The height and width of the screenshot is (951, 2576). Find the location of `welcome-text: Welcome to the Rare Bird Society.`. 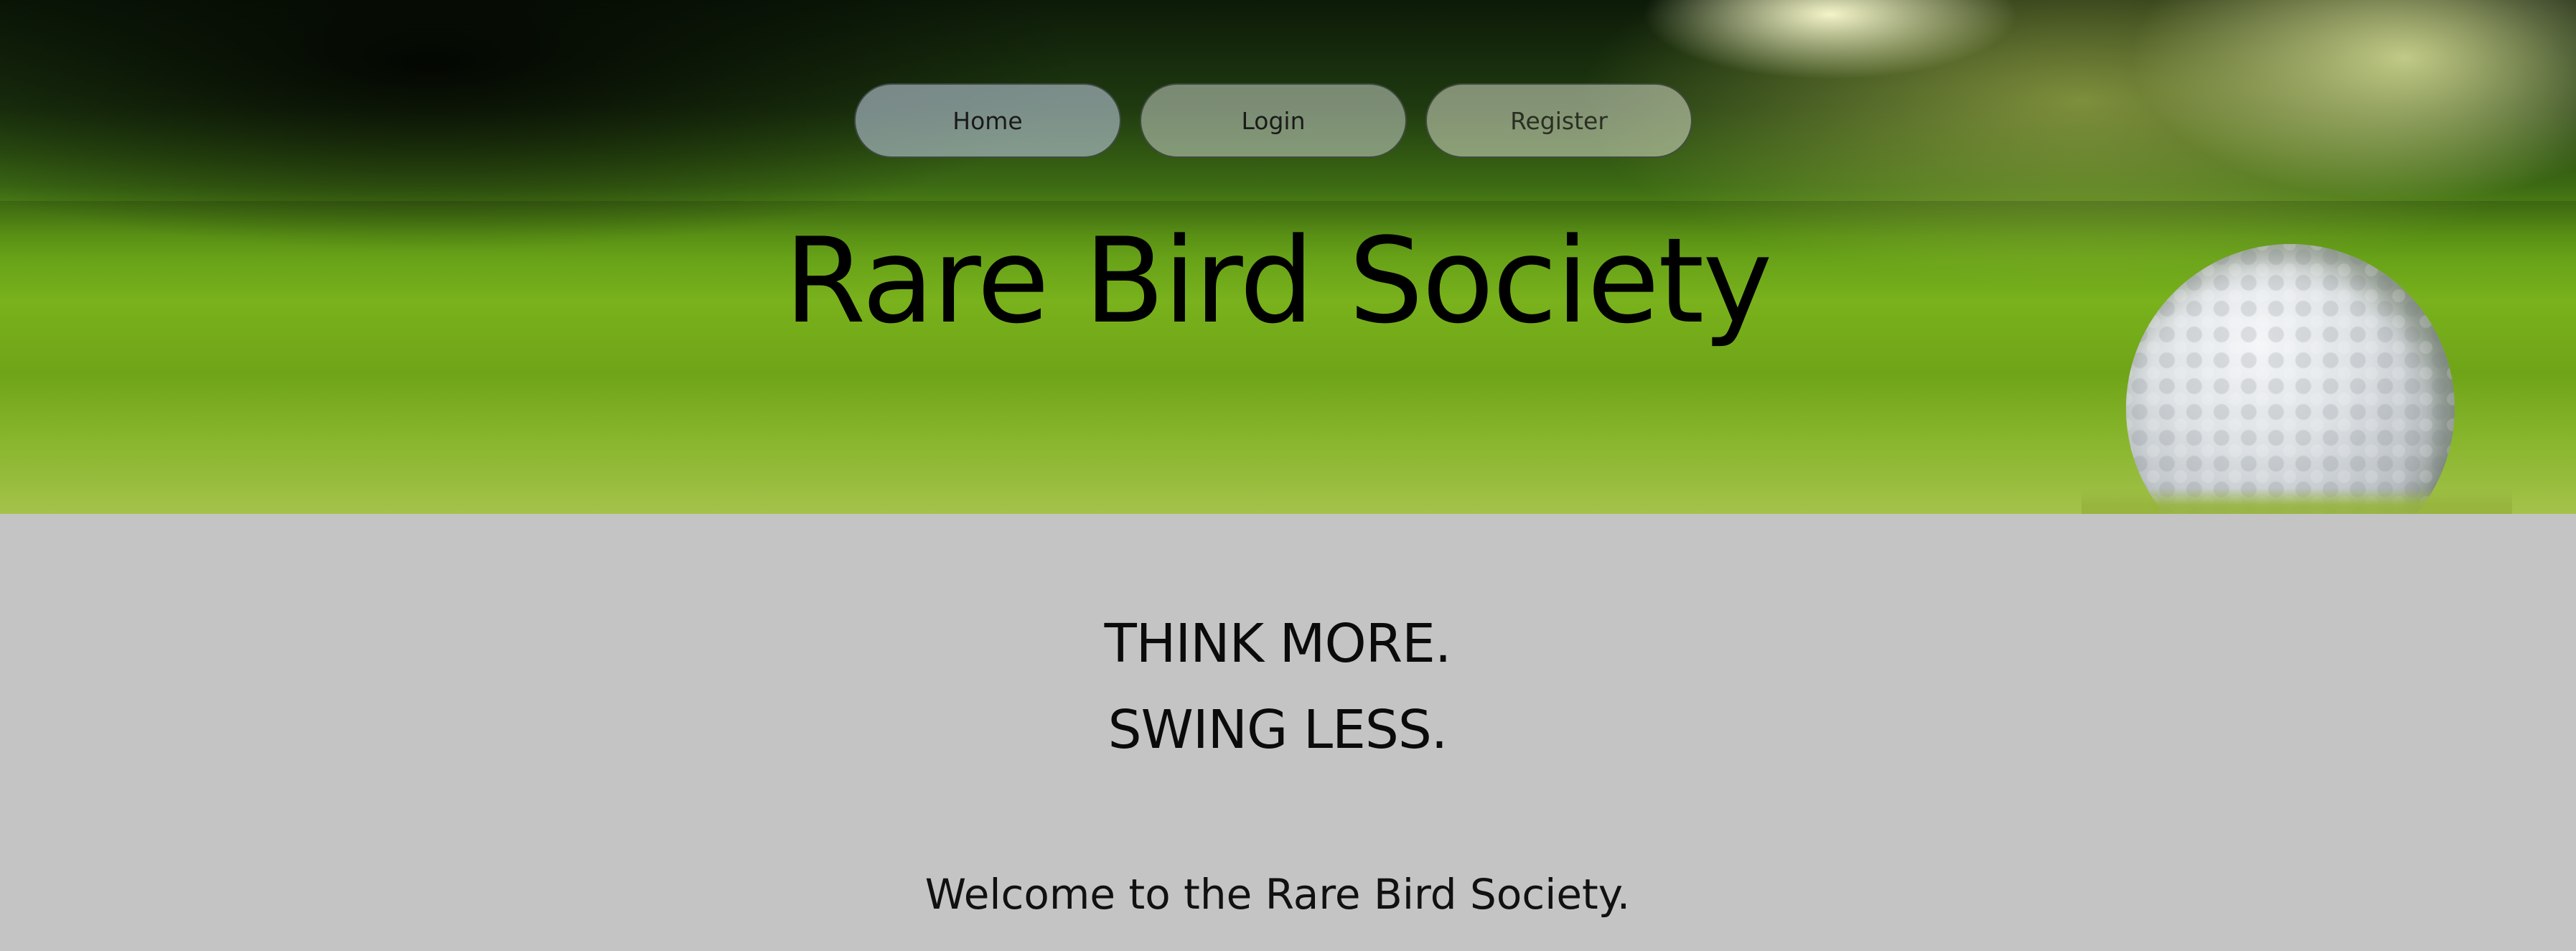

welcome-text: Welcome to the Rare Bird Society. is located at coordinates (1277, 894).